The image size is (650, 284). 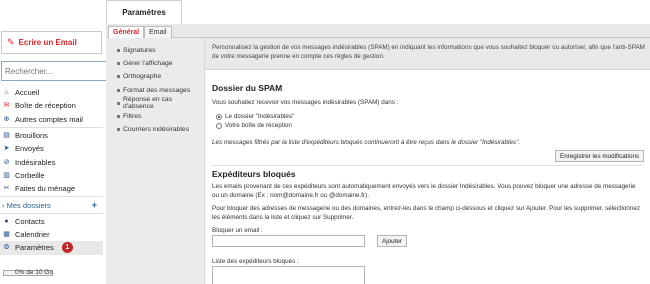 I want to click on compose-label: Ecrire un Email, so click(x=47, y=42).